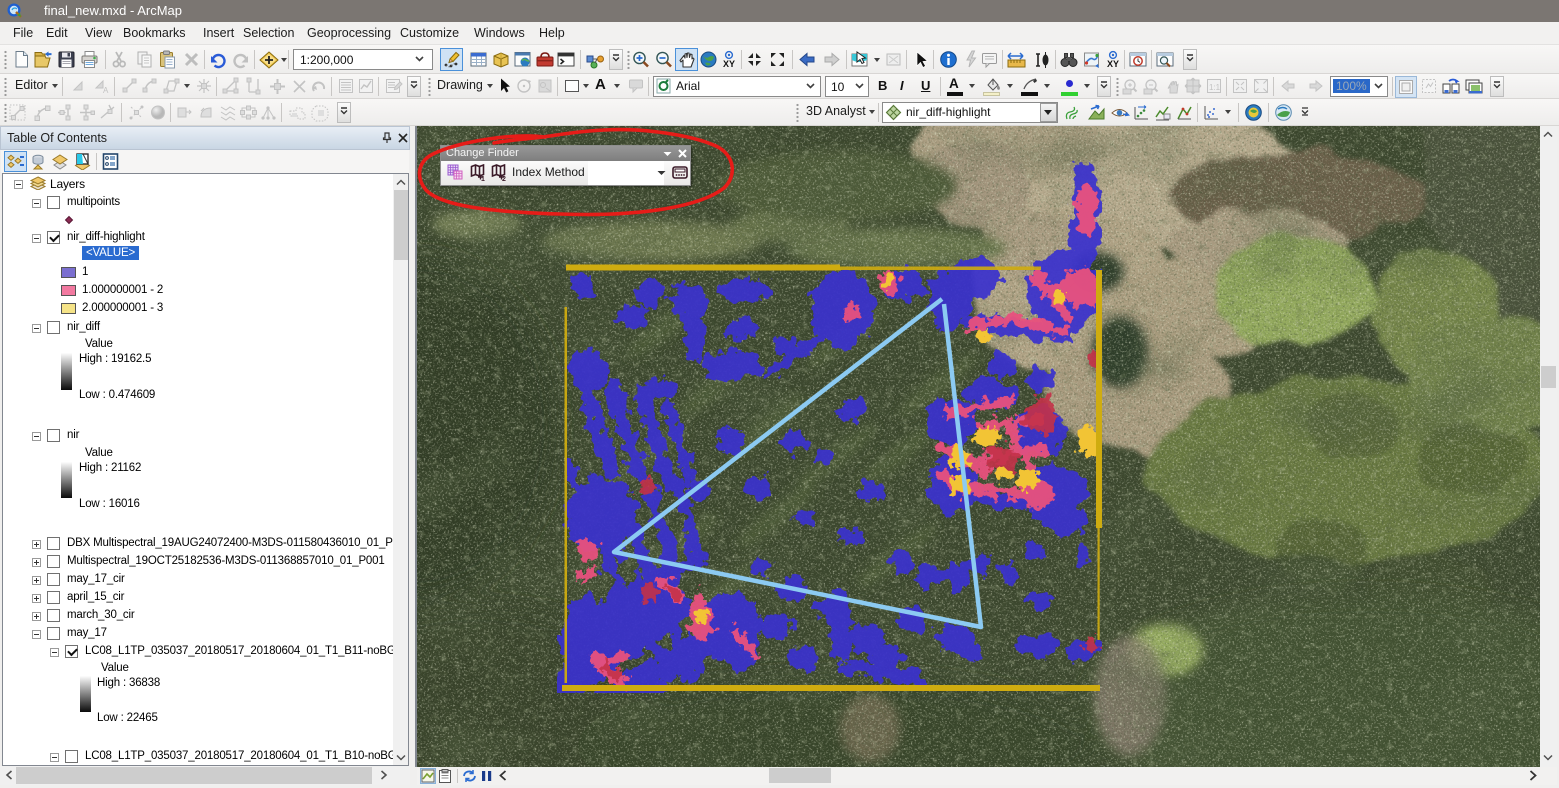  I want to click on svg-text: 2, so click(504, 178).